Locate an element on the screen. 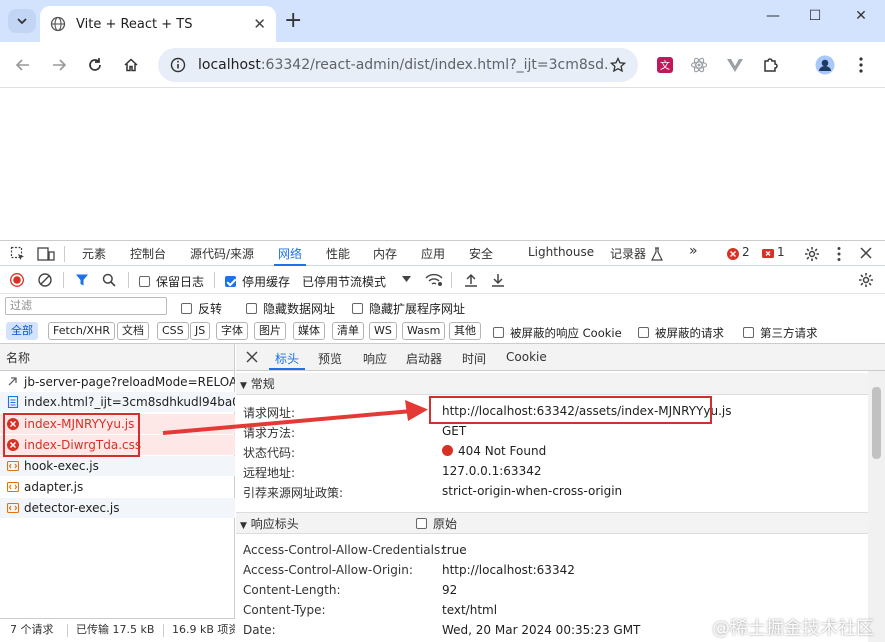 This screenshot has width=885, height=642. record-stop-icon is located at coordinates (17, 280).